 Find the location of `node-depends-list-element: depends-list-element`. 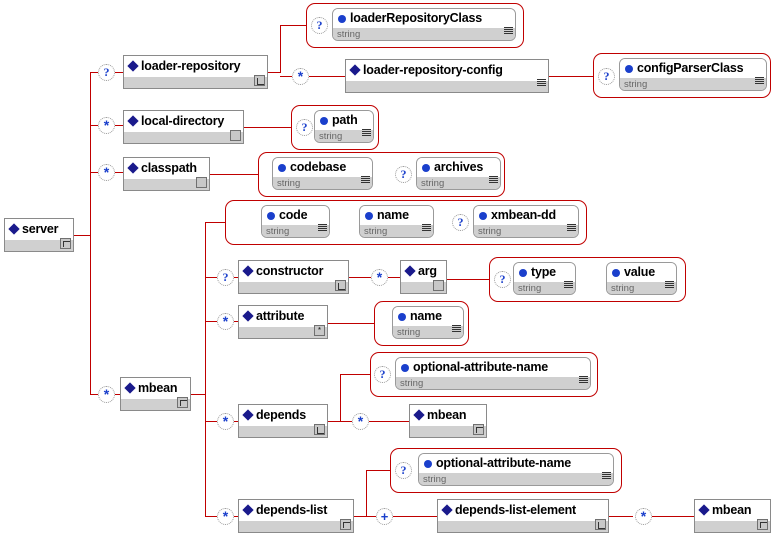

node-depends-list-element: depends-list-element is located at coordinates (523, 516).